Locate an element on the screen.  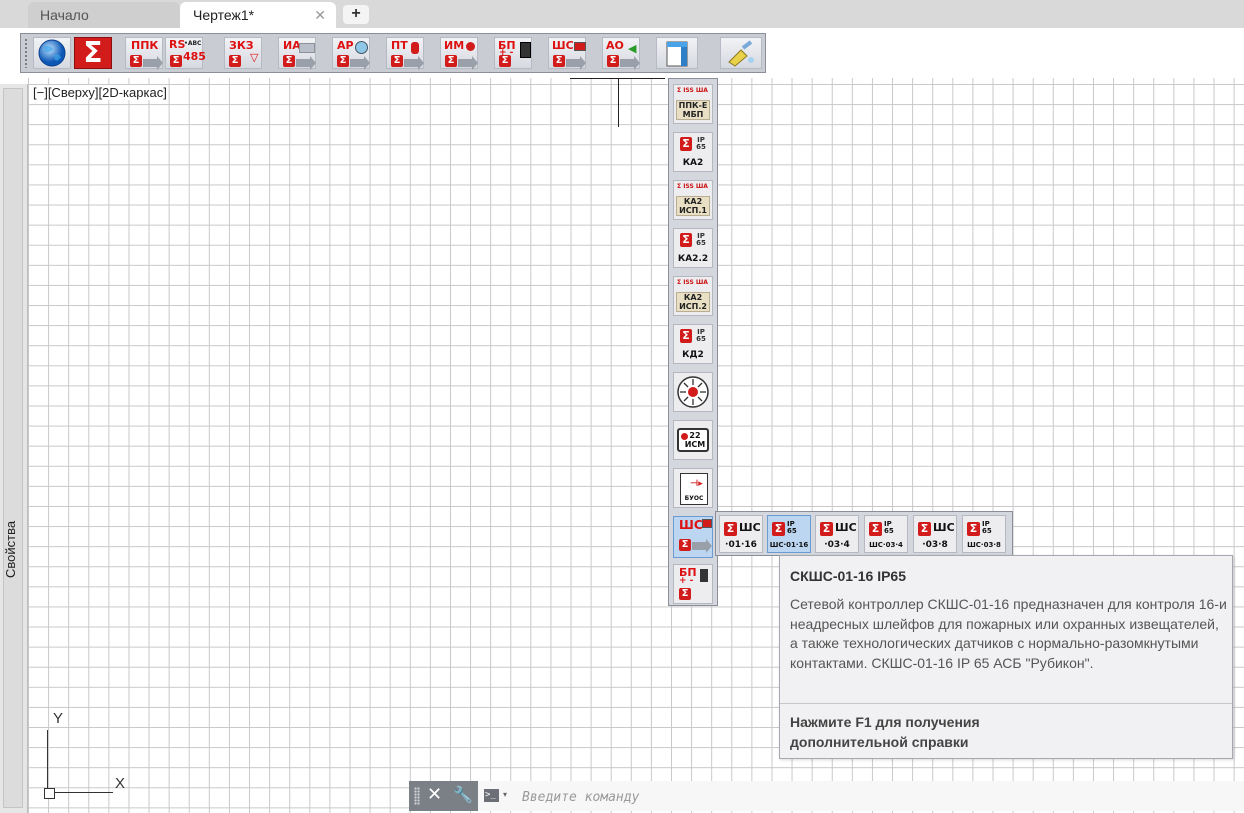
globe-button is located at coordinates (52, 53).